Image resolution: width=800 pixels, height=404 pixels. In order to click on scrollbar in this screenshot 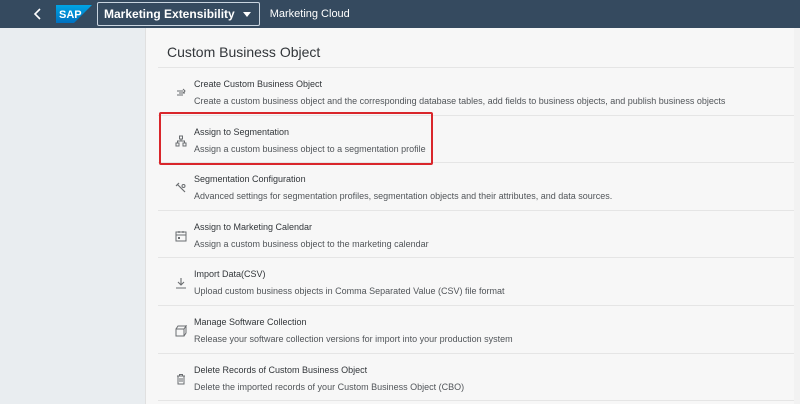, I will do `click(797, 216)`.